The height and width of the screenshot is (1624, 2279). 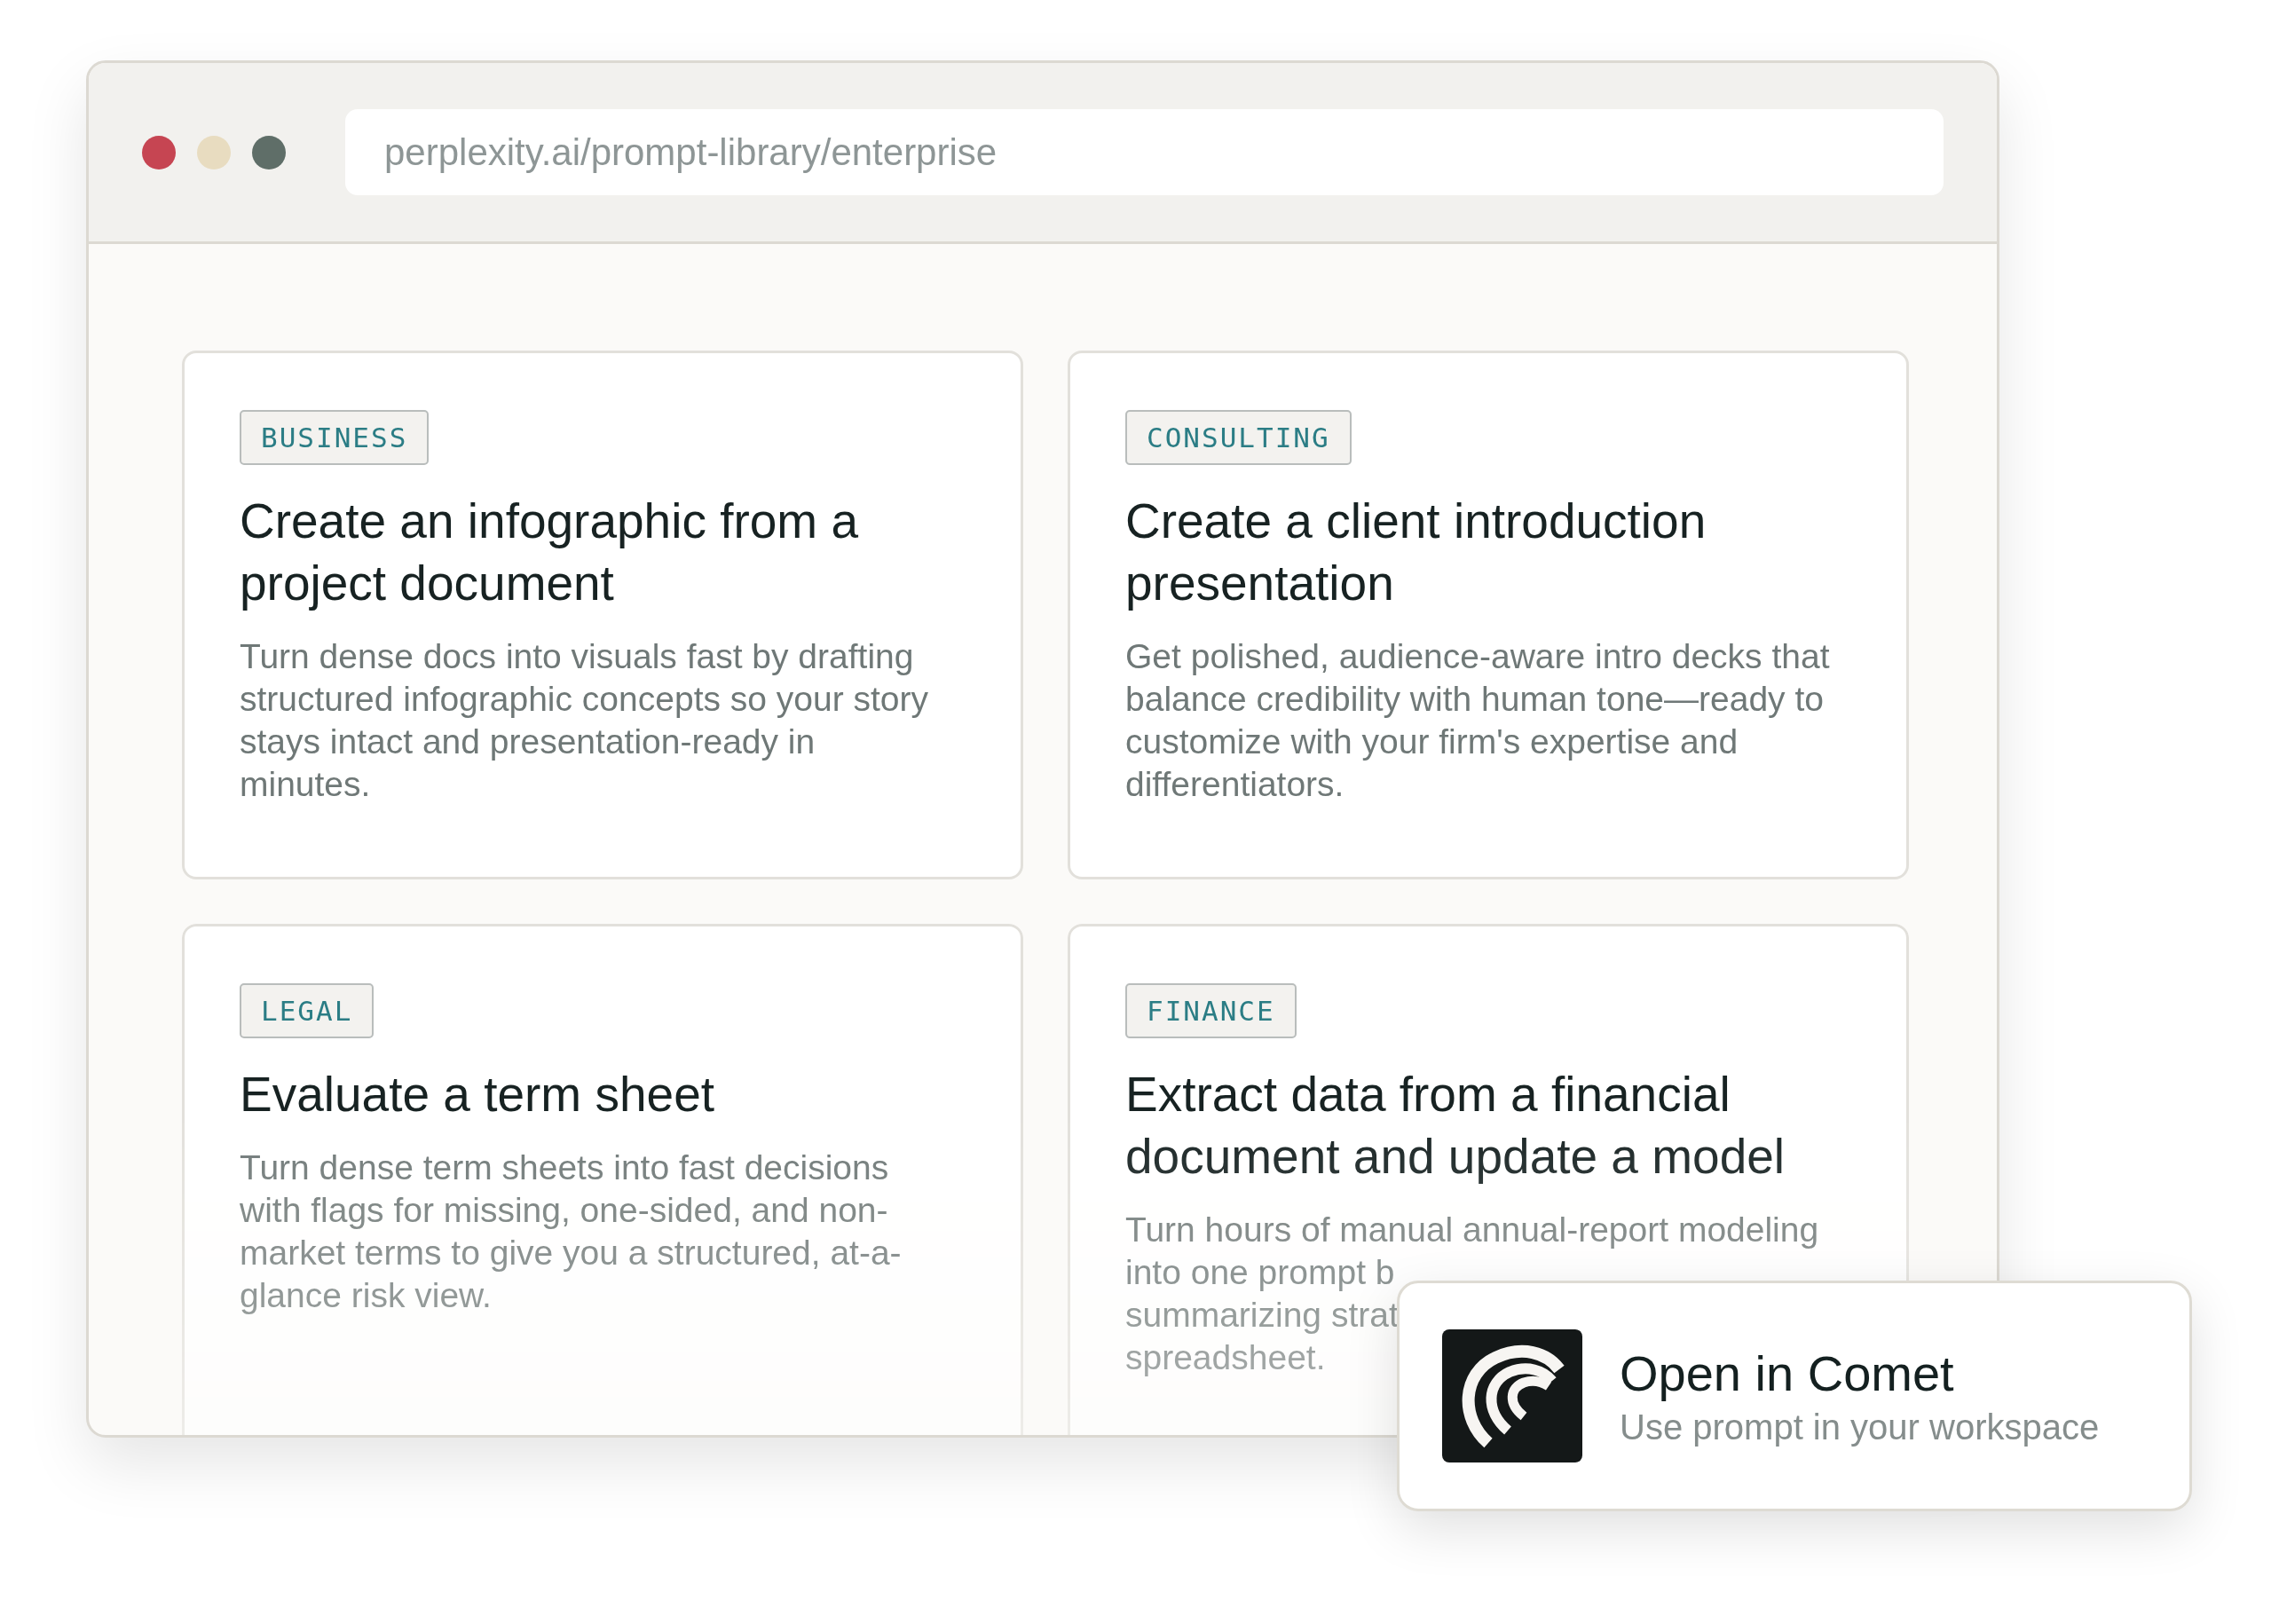 What do you see at coordinates (1416, 552) in the screenshot?
I see `card-title: Create a client introduction presentation` at bounding box center [1416, 552].